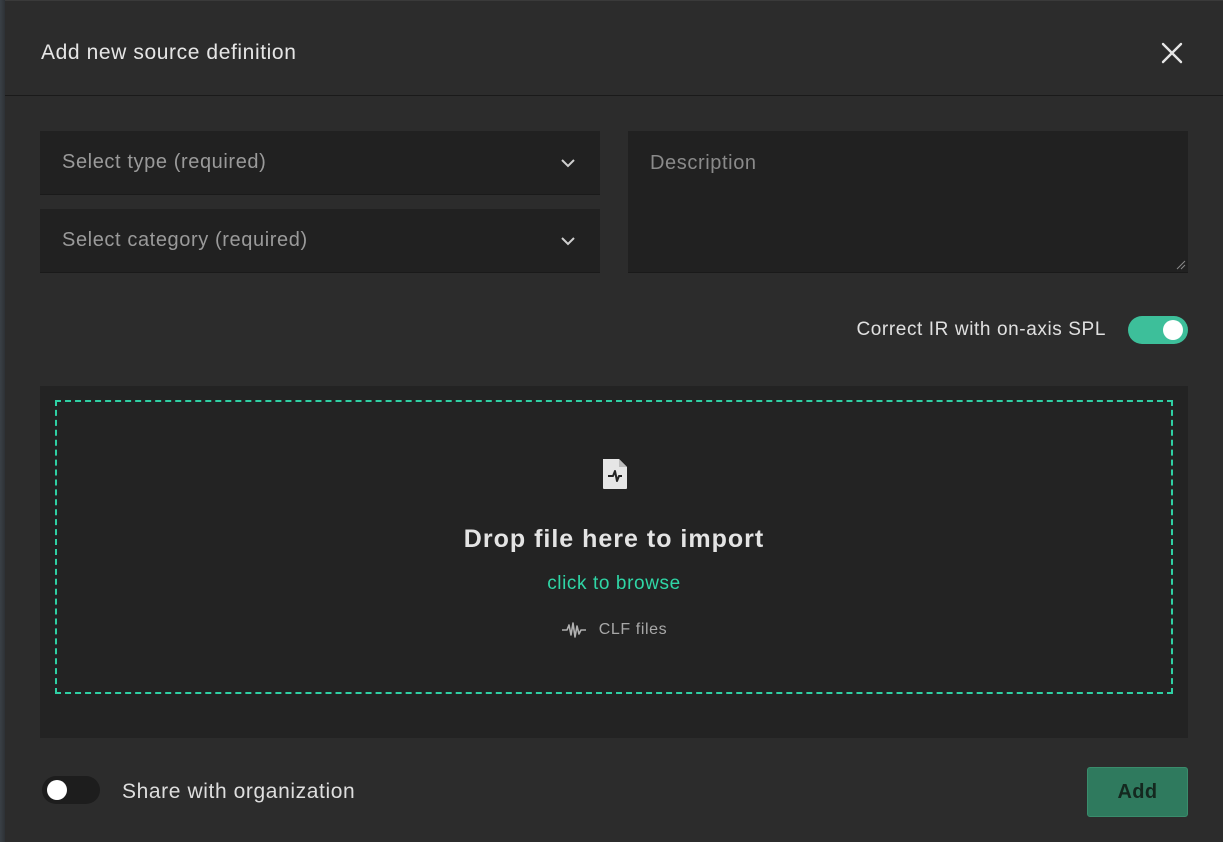  What do you see at coordinates (633, 629) in the screenshot?
I see `filetype-label: CLF files` at bounding box center [633, 629].